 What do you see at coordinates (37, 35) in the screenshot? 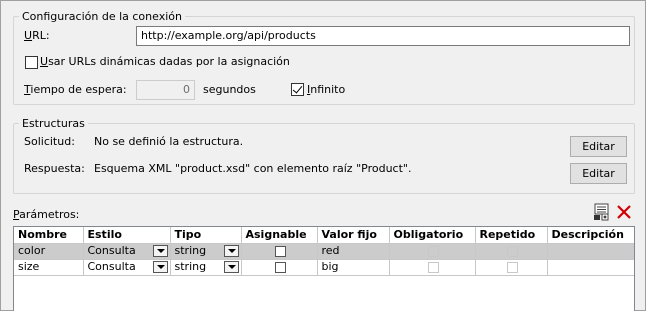
I see `url-label: URL:` at bounding box center [37, 35].